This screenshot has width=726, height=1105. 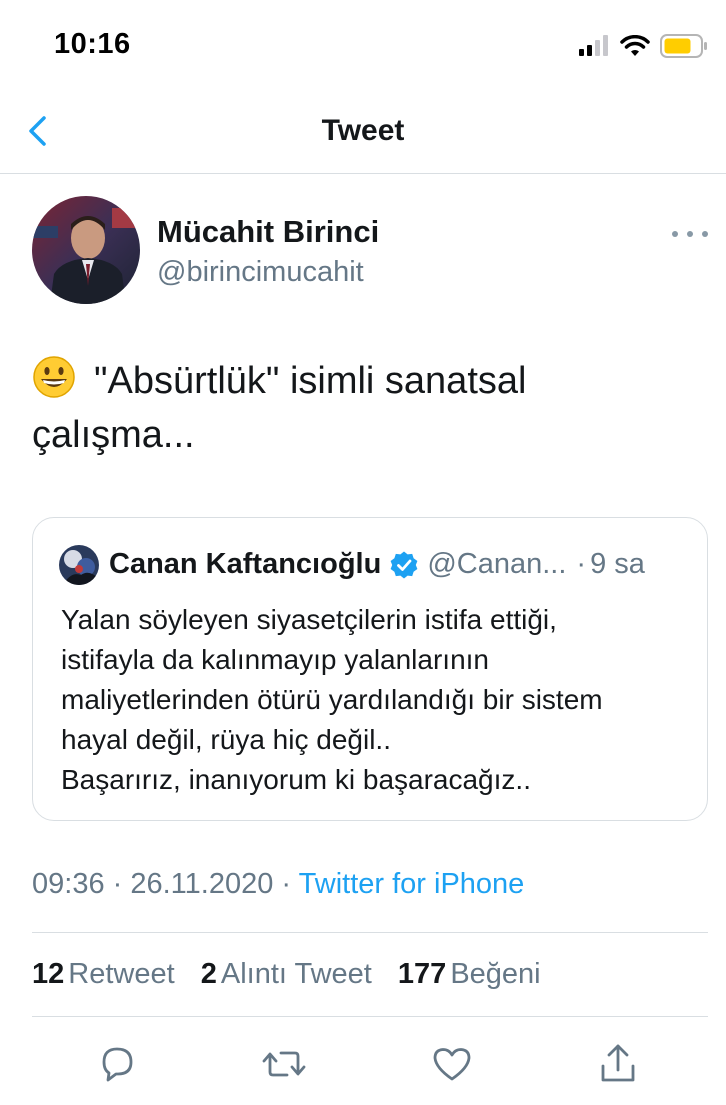 I want to click on quote-tweets-stat: 2 Alıntı Tweet, so click(x=286, y=974).